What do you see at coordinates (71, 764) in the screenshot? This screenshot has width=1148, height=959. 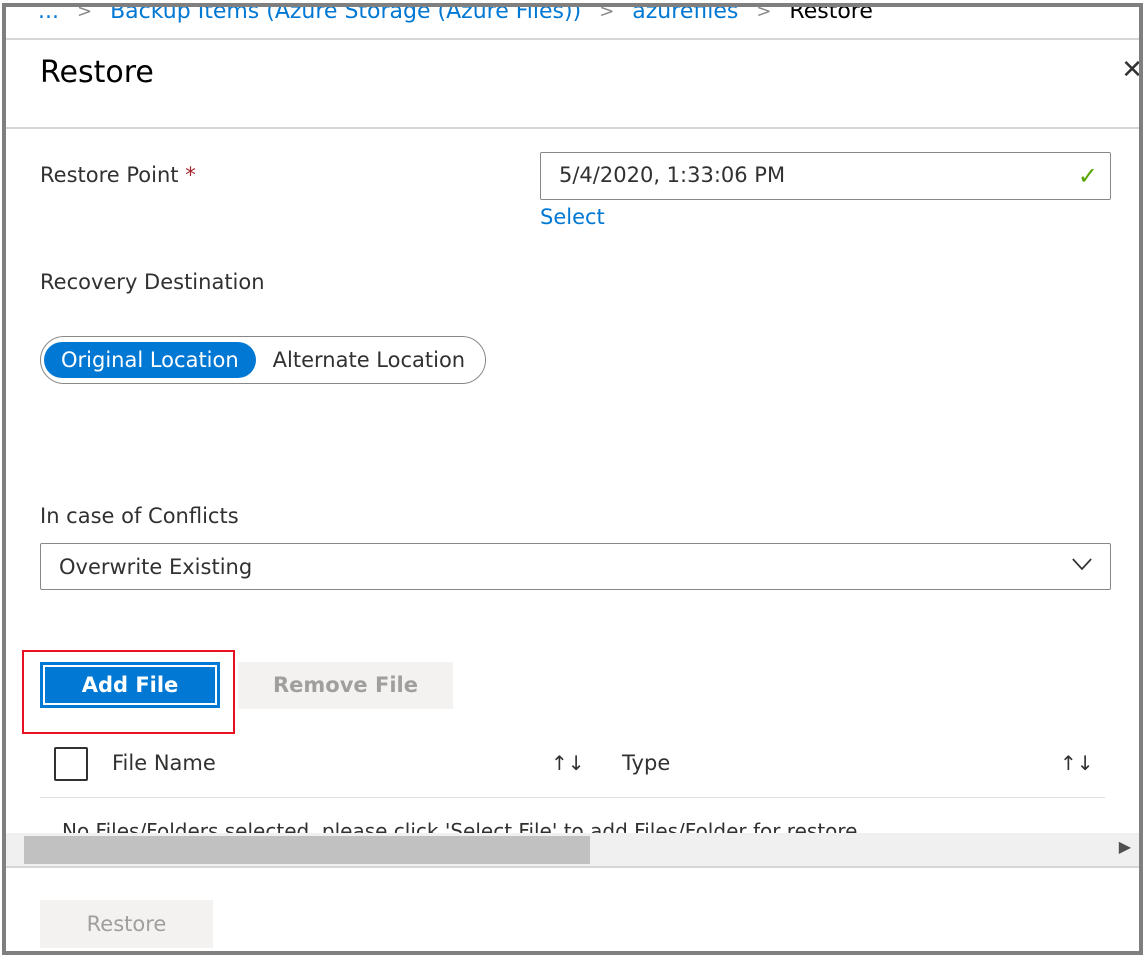 I see `select-all-checkbox` at bounding box center [71, 764].